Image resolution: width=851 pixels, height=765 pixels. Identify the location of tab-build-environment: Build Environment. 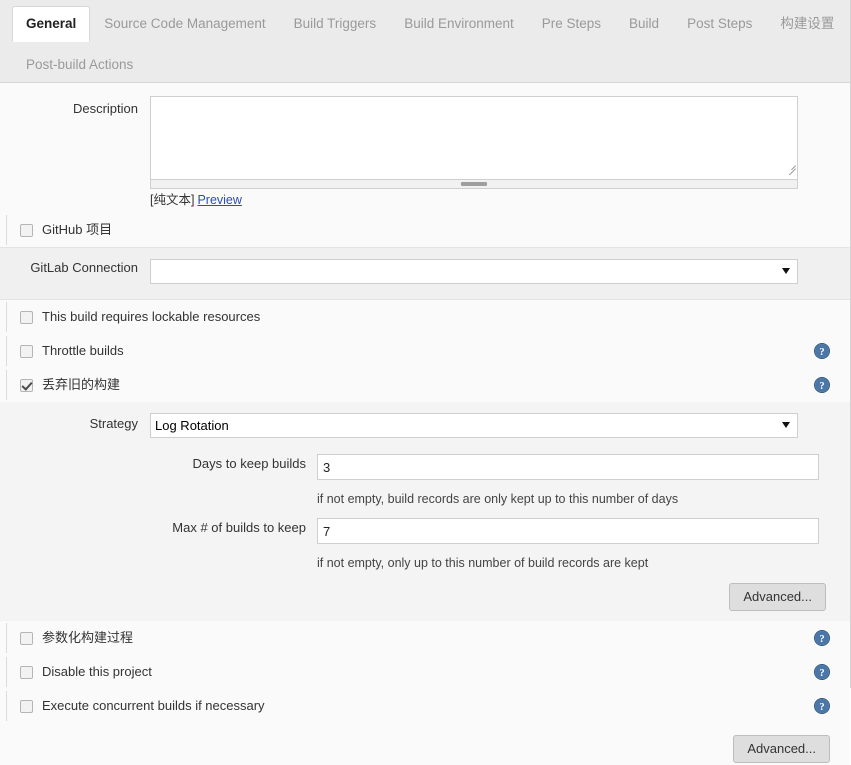
(459, 23).